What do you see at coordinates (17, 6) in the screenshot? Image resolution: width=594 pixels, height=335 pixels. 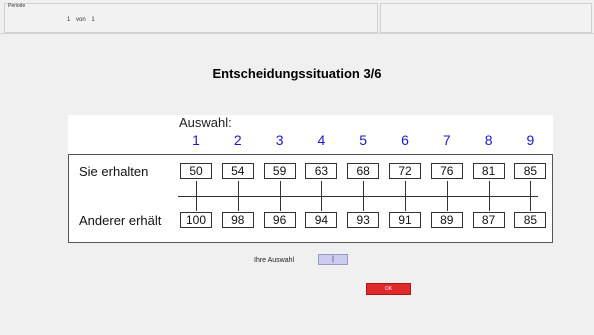 I see `period-label: Periode` at bounding box center [17, 6].